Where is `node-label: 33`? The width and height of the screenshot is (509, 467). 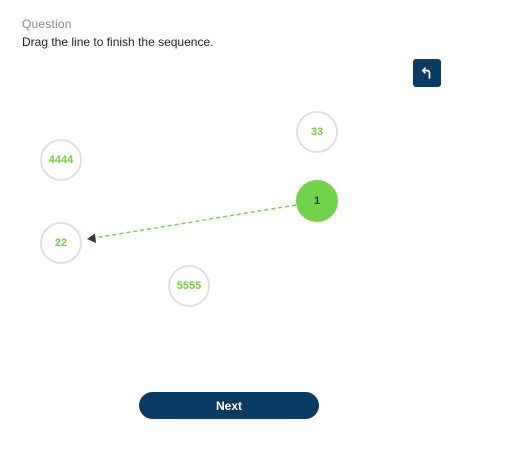 node-label: 33 is located at coordinates (317, 132).